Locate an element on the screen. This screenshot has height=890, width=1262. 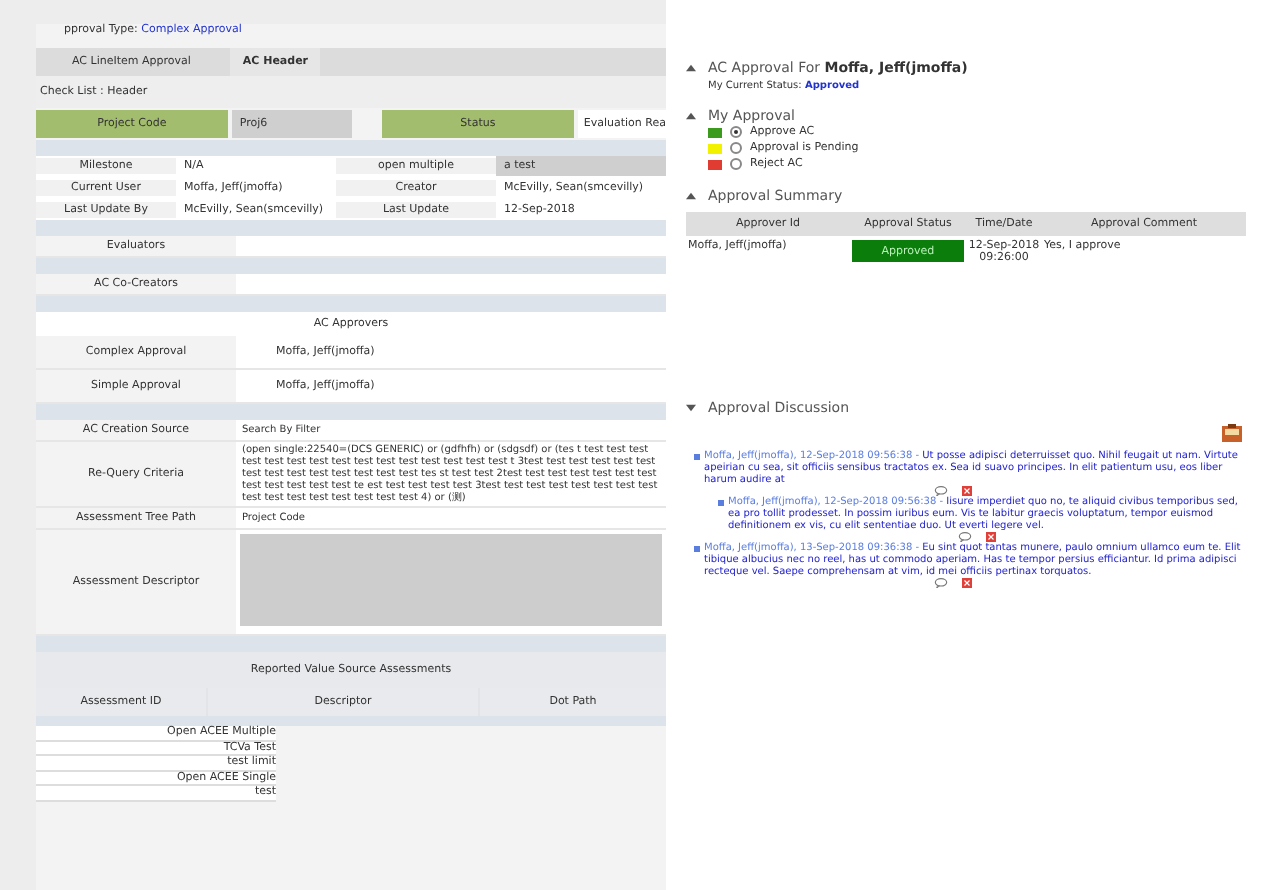
expand-icon is located at coordinates (691, 408).